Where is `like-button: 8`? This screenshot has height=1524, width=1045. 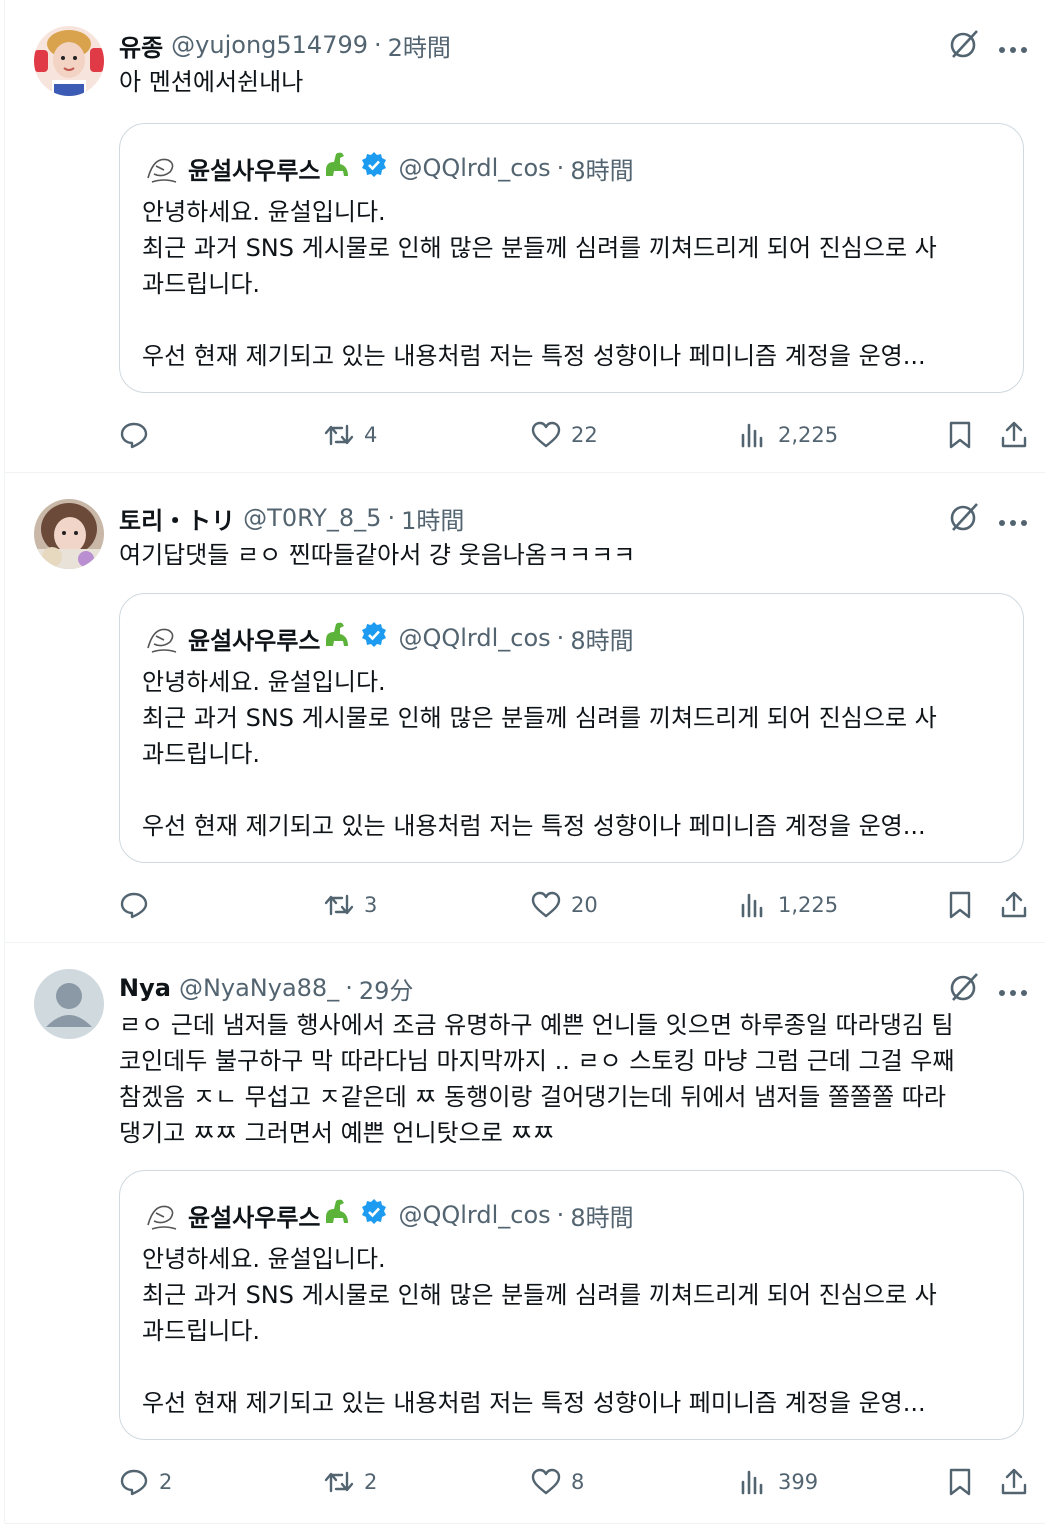 like-button: 8 is located at coordinates (557, 1482).